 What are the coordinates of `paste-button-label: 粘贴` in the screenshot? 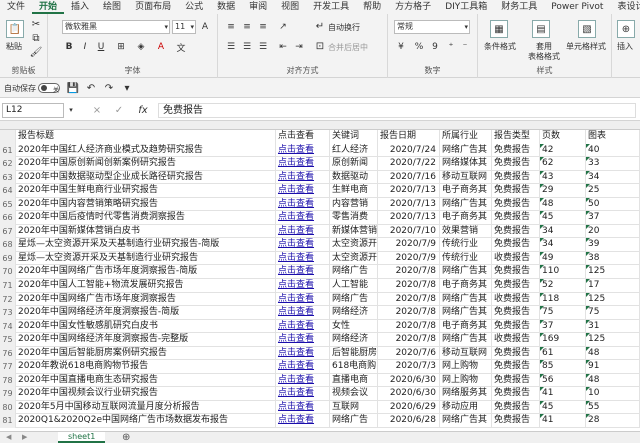 It's located at (14, 46).